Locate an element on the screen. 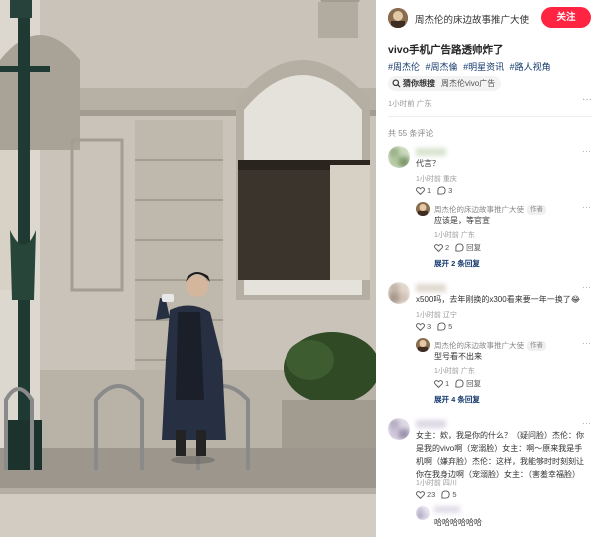 The width and height of the screenshot is (600, 537). tag-link: #周杰倫 is located at coordinates (442, 67).